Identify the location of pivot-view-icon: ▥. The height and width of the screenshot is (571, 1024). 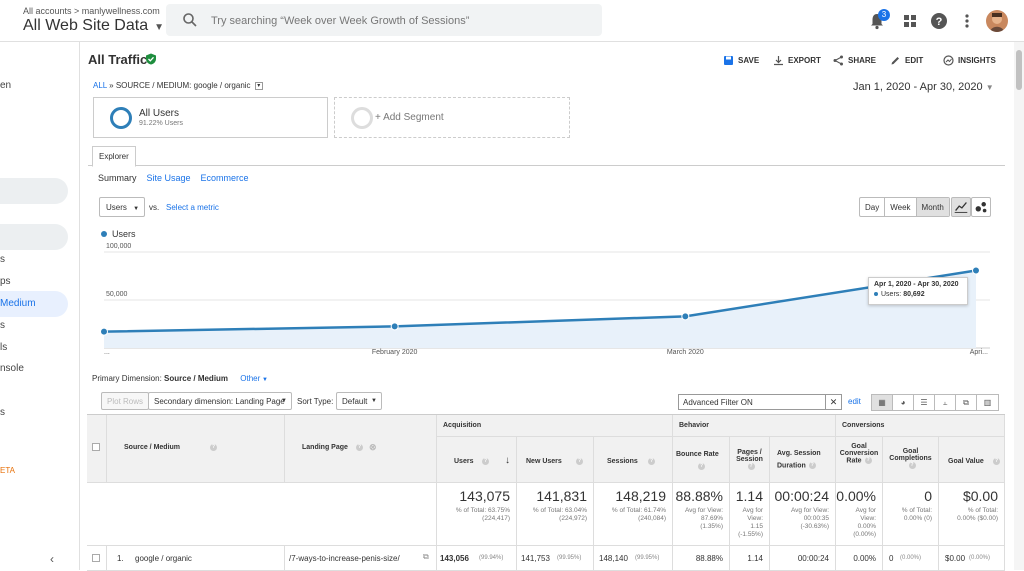
(987, 402).